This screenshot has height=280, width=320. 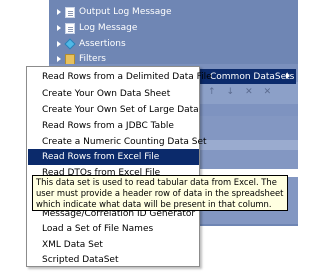 What do you see at coordinates (249, 92) in the screenshot?
I see `remove-icon: ✕` at bounding box center [249, 92].